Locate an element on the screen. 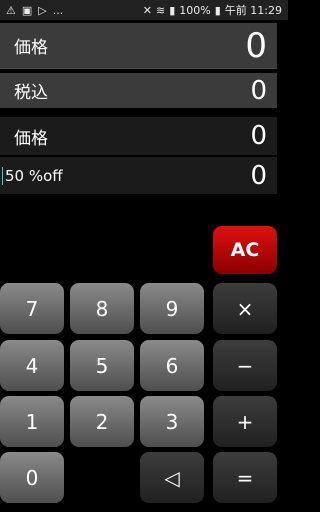  status-right: ✕ ≋ ▮ 100% ▮ 午前 11:29 is located at coordinates (215, 10).